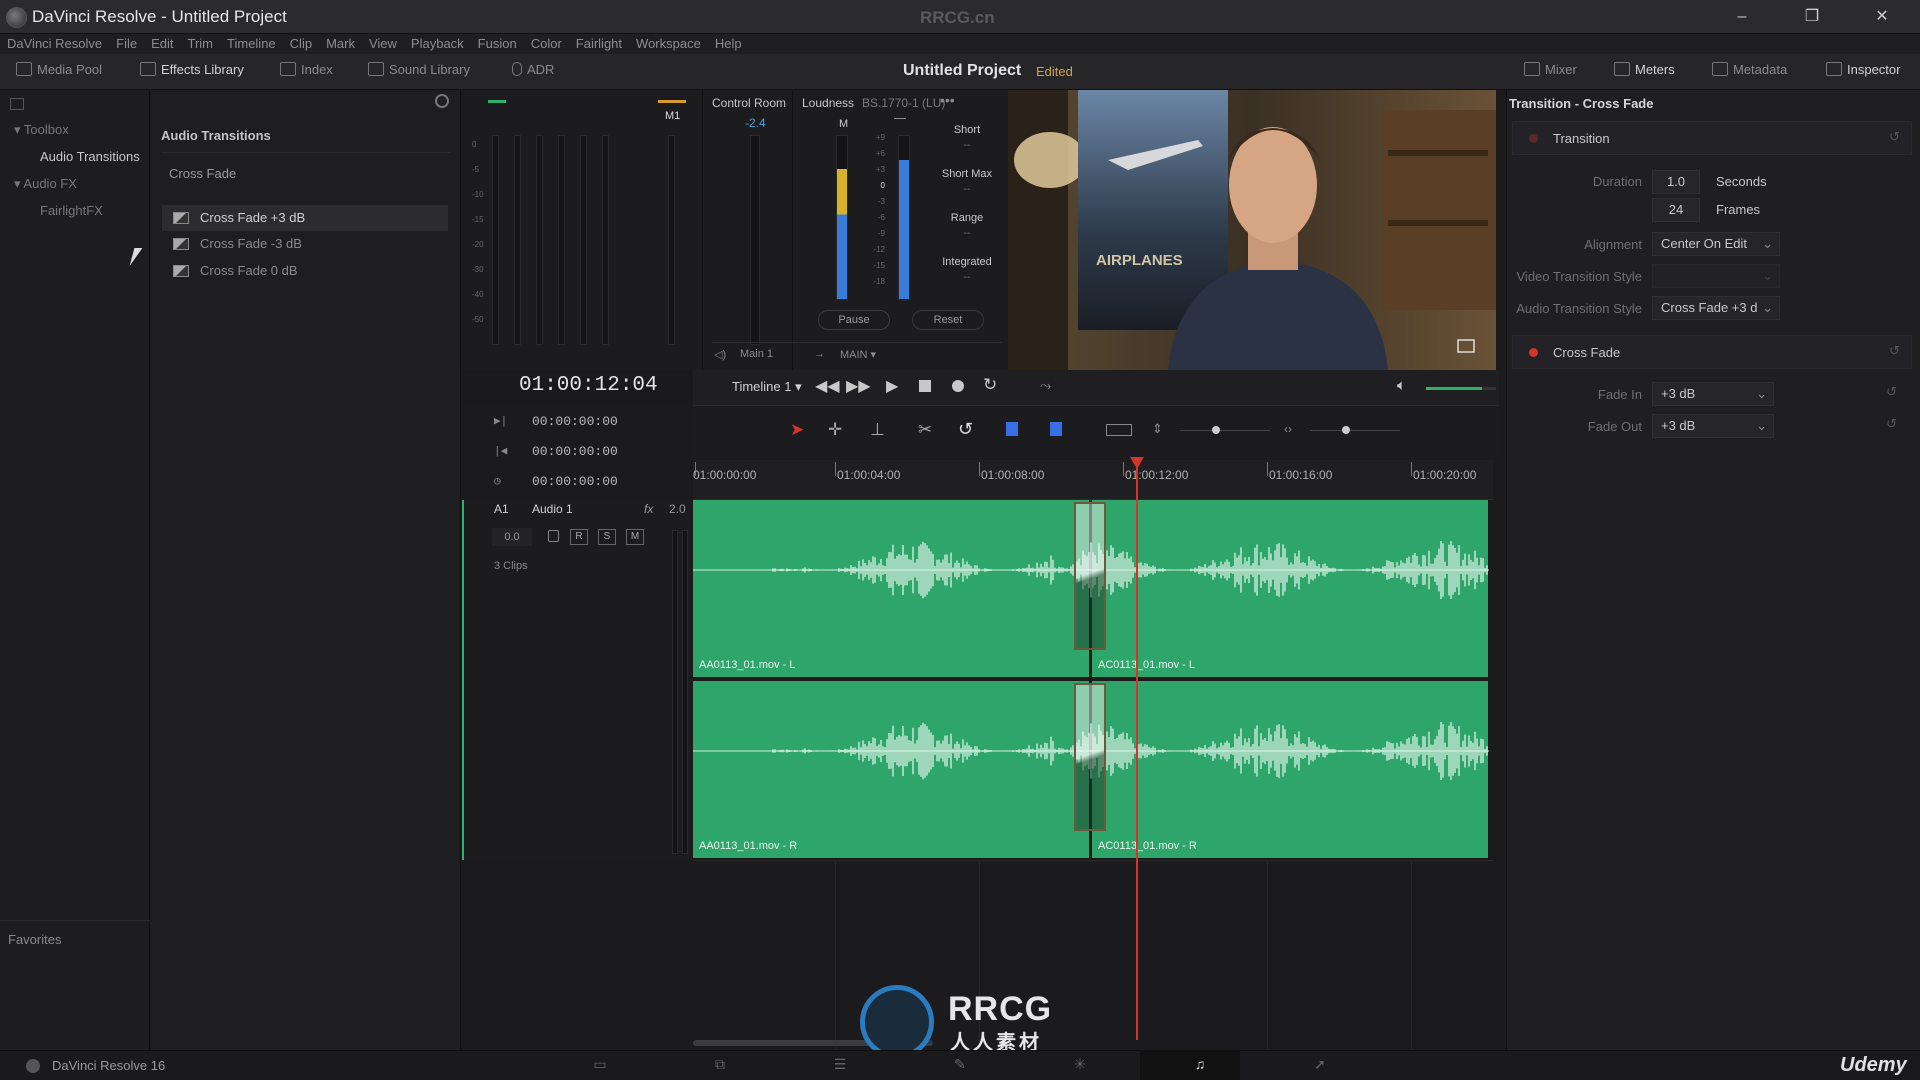  What do you see at coordinates (305, 218) in the screenshot?
I see `transition-cross-fade-plus3: Cross Fade +3 dB` at bounding box center [305, 218].